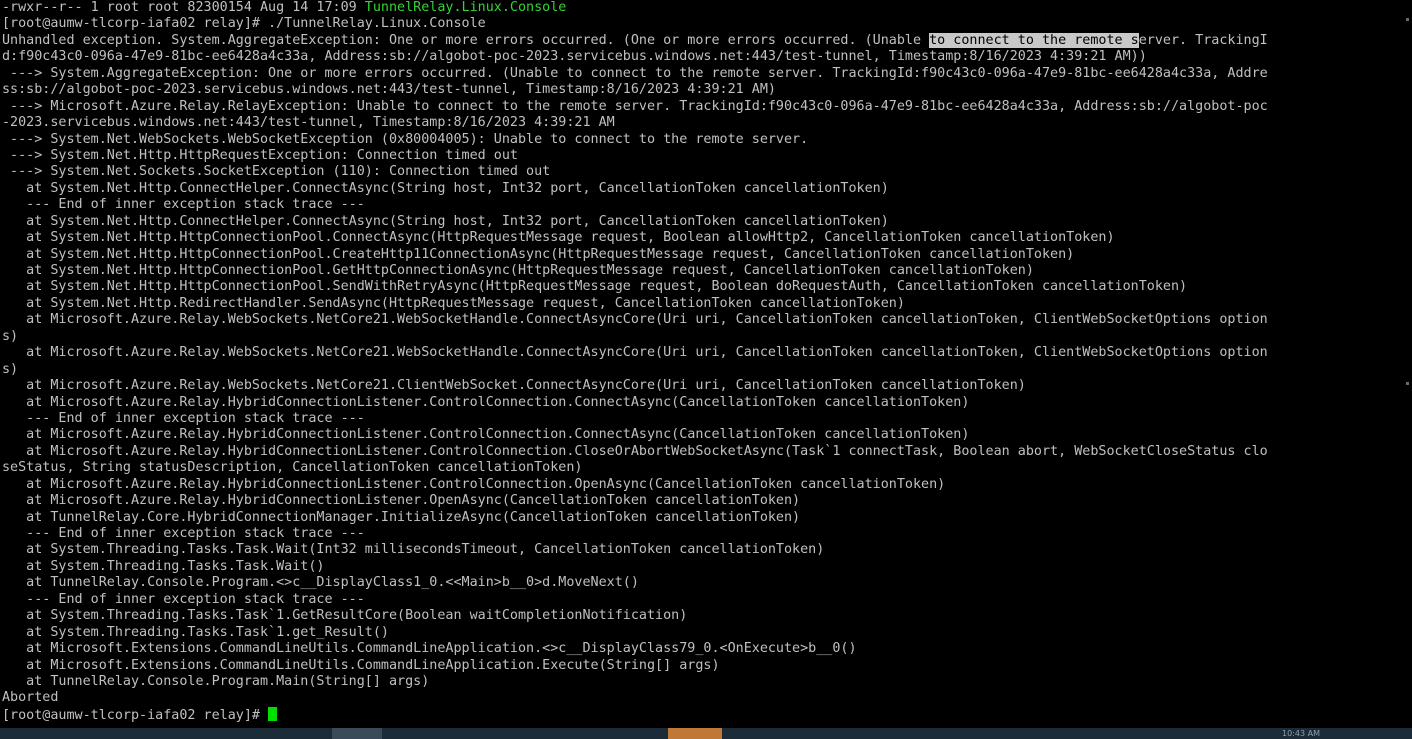 This screenshot has height=739, width=1412. What do you see at coordinates (1301, 733) in the screenshot?
I see `taskbar-clock: 10:43 AM` at bounding box center [1301, 733].